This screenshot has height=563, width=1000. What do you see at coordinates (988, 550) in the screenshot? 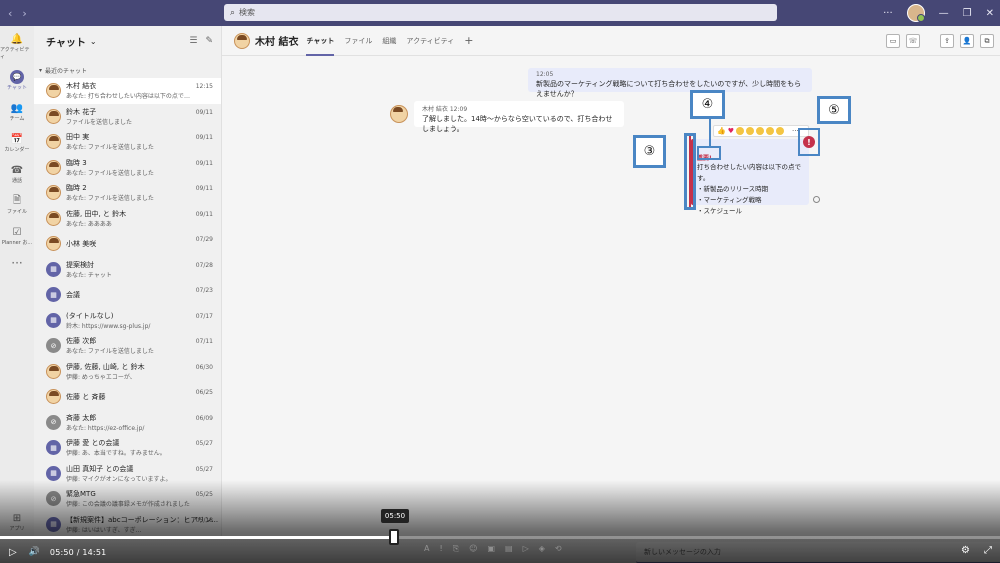
I see `fullscreen-icon: ⤢` at bounding box center [988, 550].